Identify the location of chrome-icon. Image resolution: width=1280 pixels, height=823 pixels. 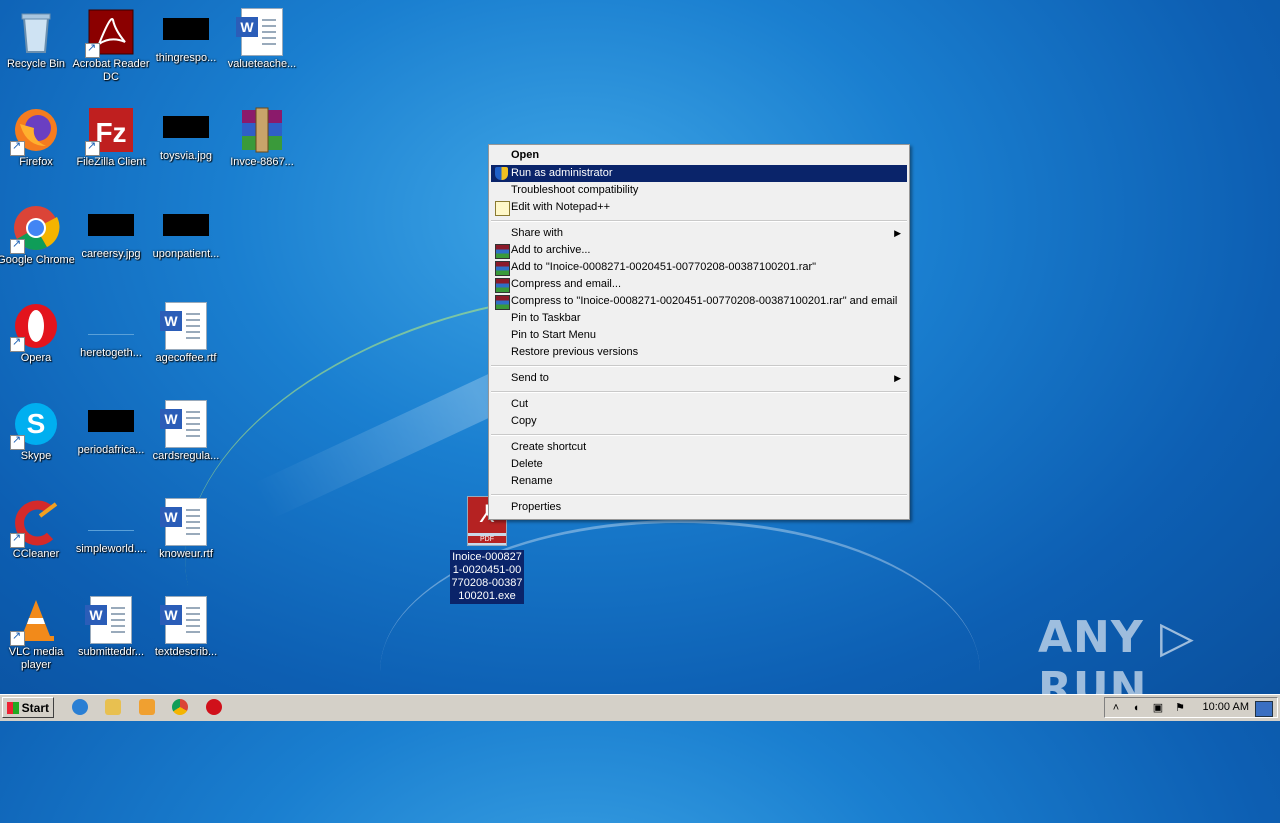
(35, 229).